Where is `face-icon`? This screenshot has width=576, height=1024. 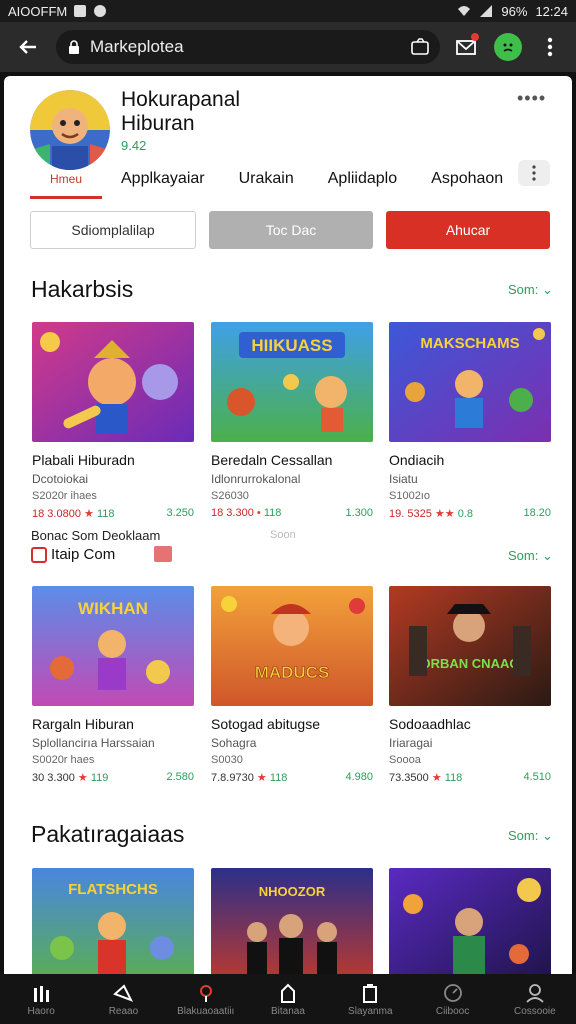
face-icon is located at coordinates (508, 47).